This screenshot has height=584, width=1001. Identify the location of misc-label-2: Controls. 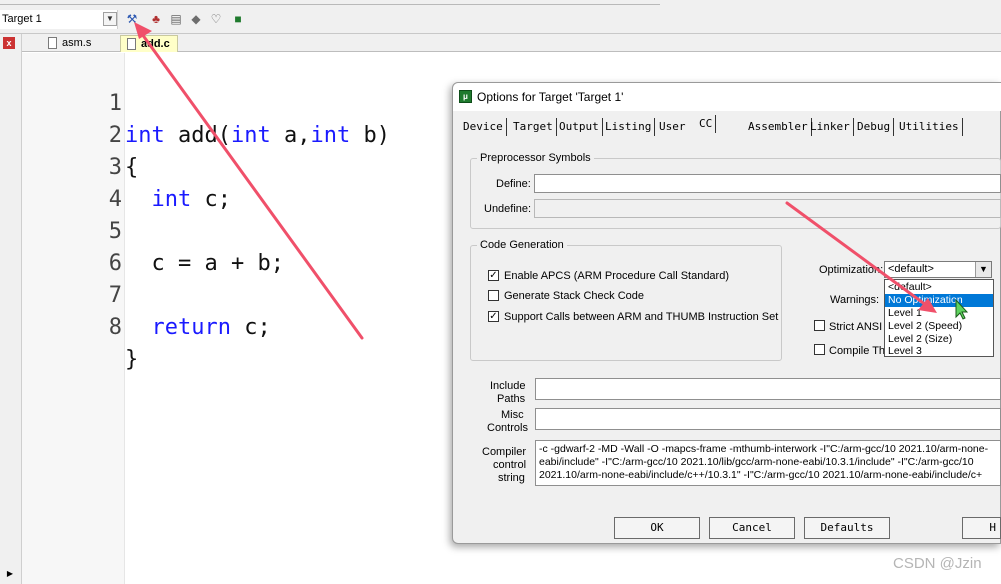
(507, 428).